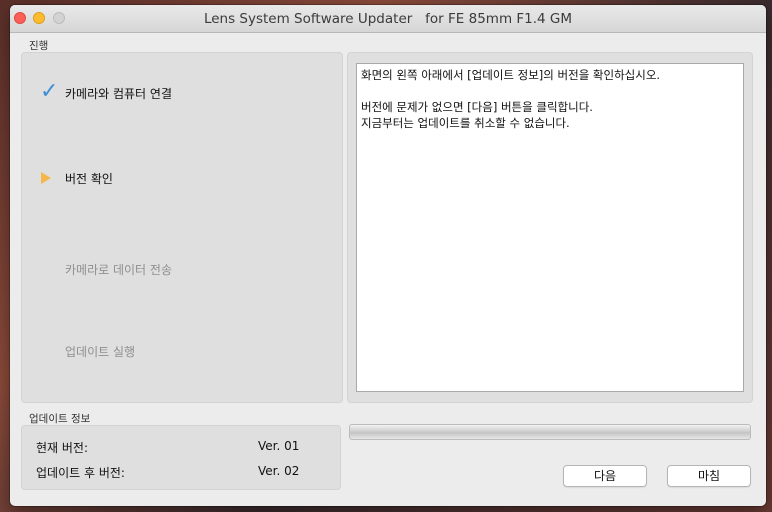 The height and width of the screenshot is (512, 772). Describe the element at coordinates (550, 91) in the screenshot. I see `message-spacer` at that location.